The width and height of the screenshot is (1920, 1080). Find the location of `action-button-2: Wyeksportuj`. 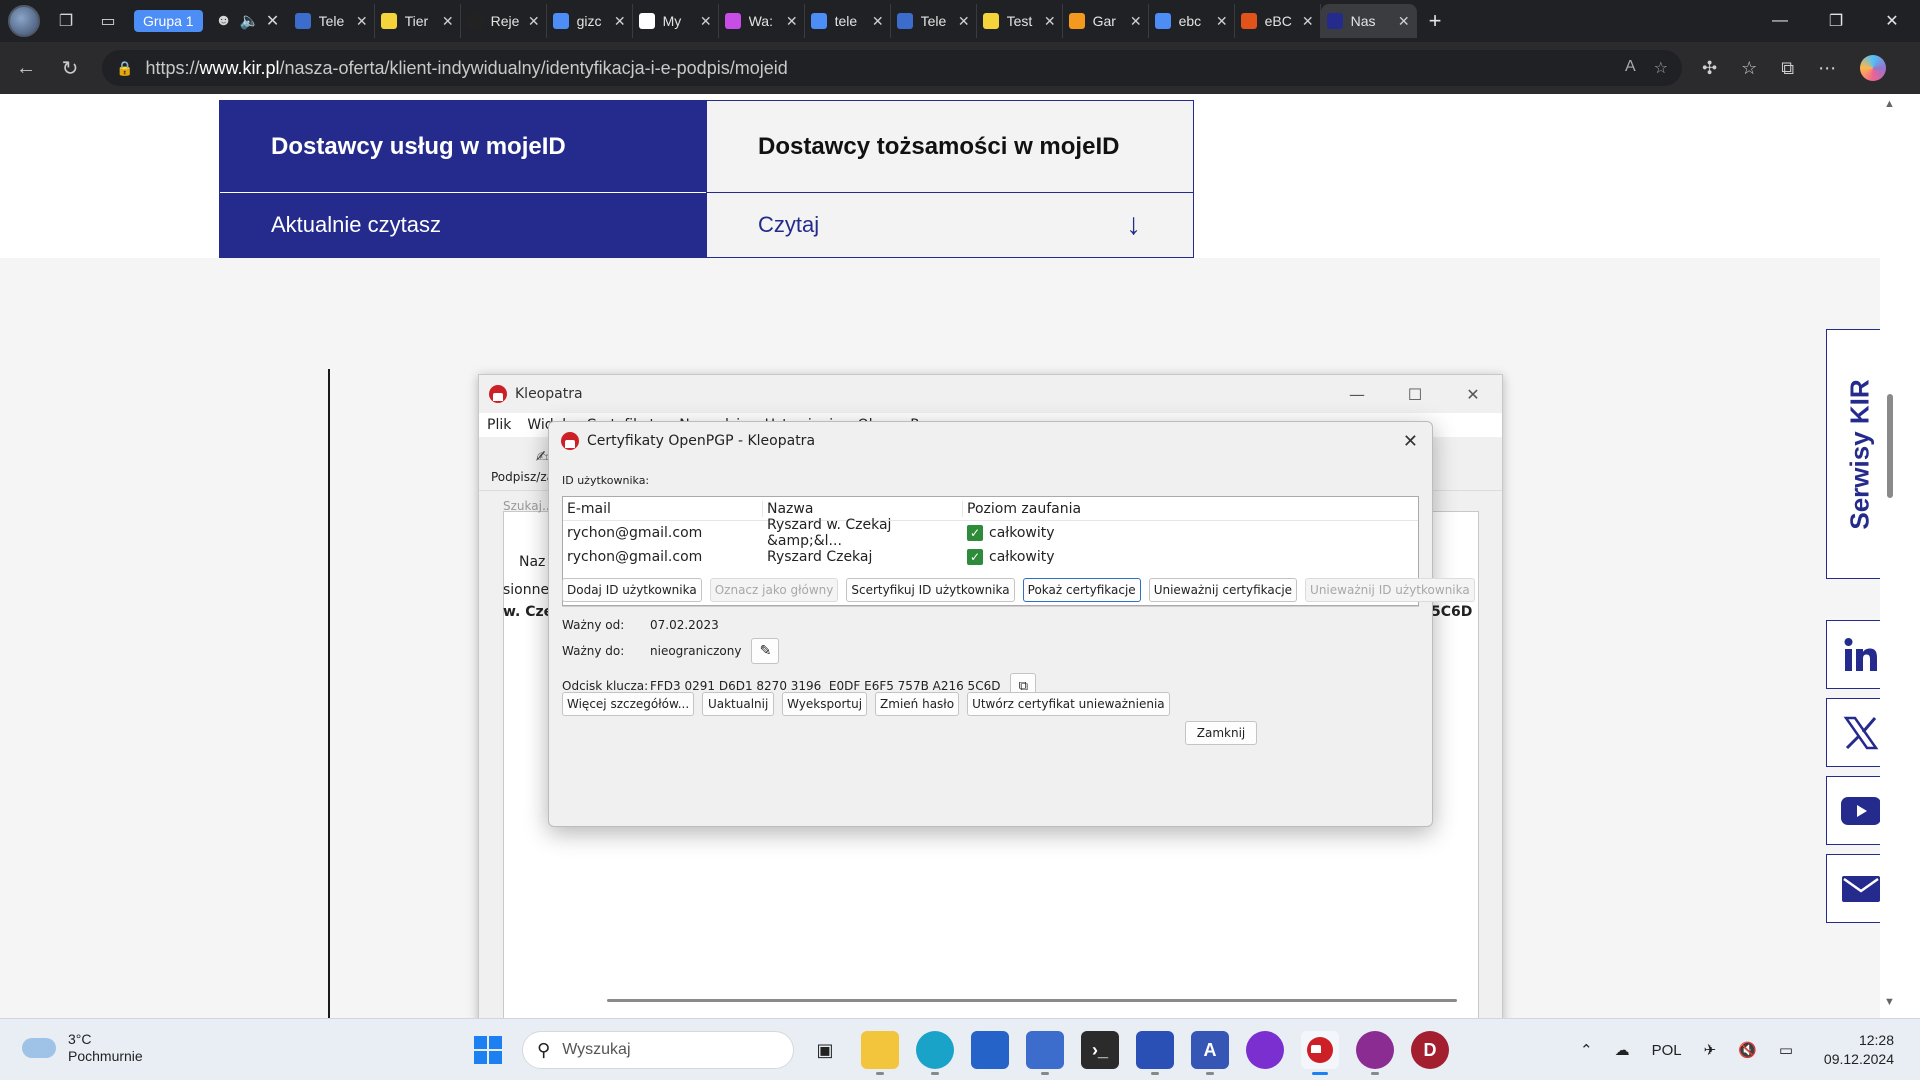

action-button-2: Wyeksportuj is located at coordinates (825, 704).